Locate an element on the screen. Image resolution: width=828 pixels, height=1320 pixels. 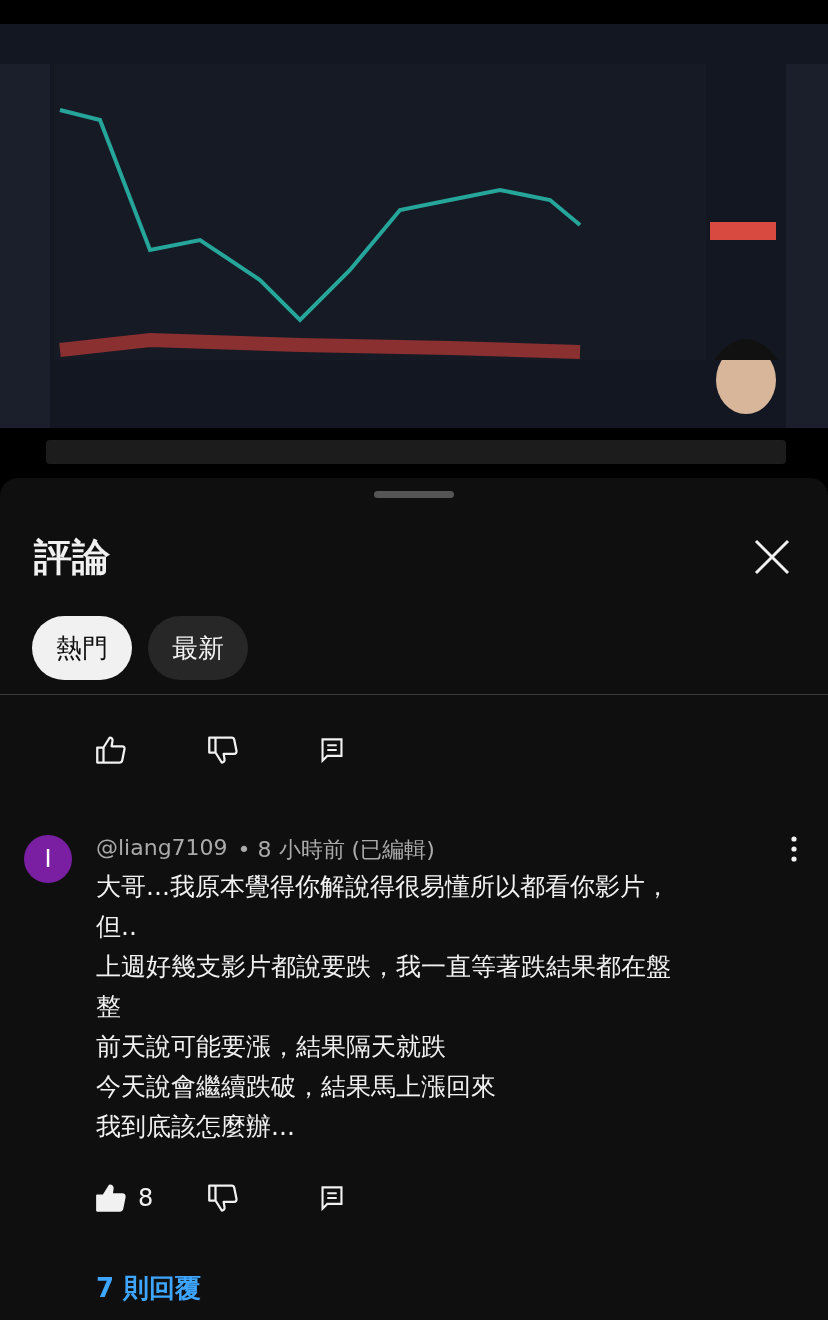
comment-meta: • 8 小時前 (已編輯) is located at coordinates (336, 850).